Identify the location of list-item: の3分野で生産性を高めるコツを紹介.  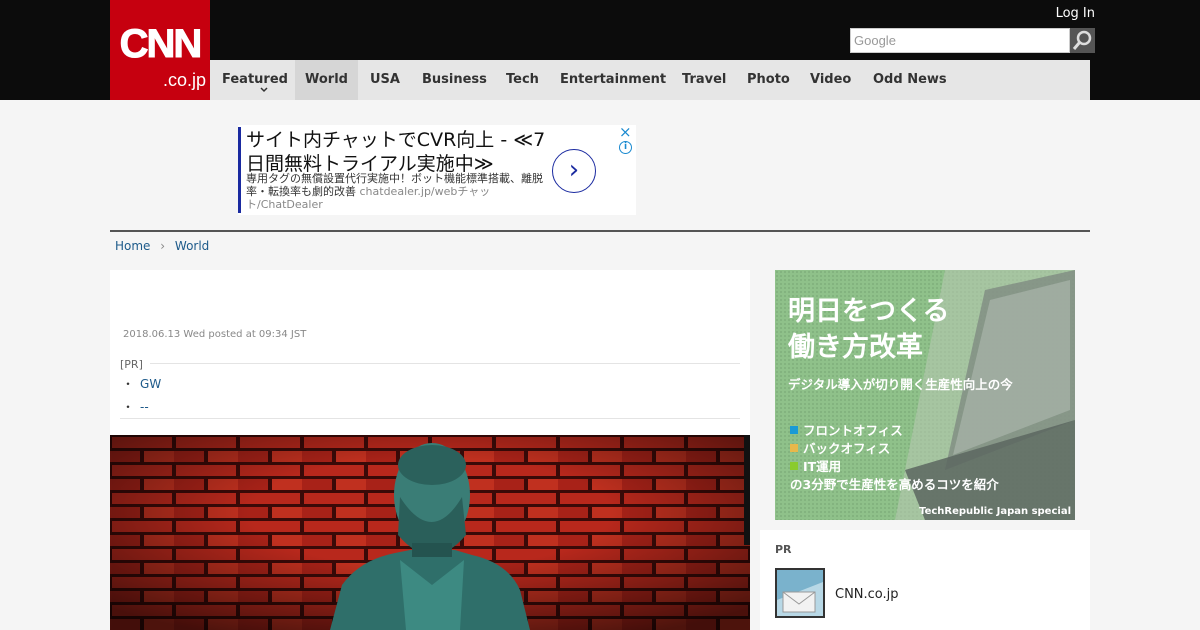
(894, 485).